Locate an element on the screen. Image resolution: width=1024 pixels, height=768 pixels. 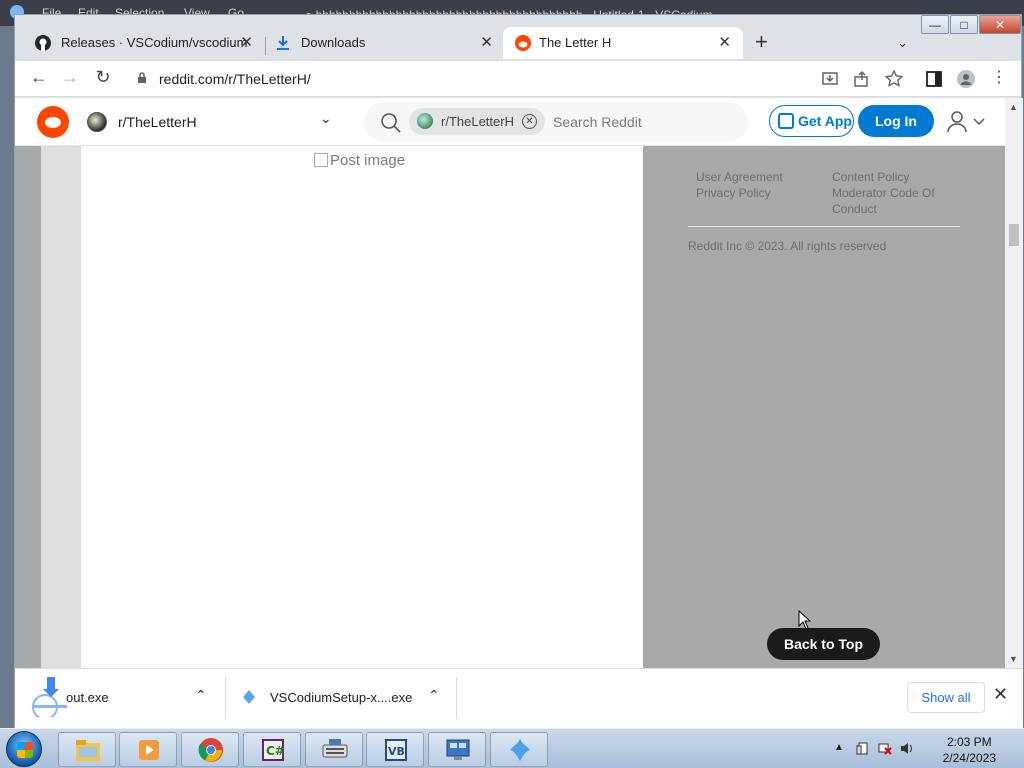
tab-releases: Releases · VSCodium/vscodium ✕ is located at coordinates (140, 43).